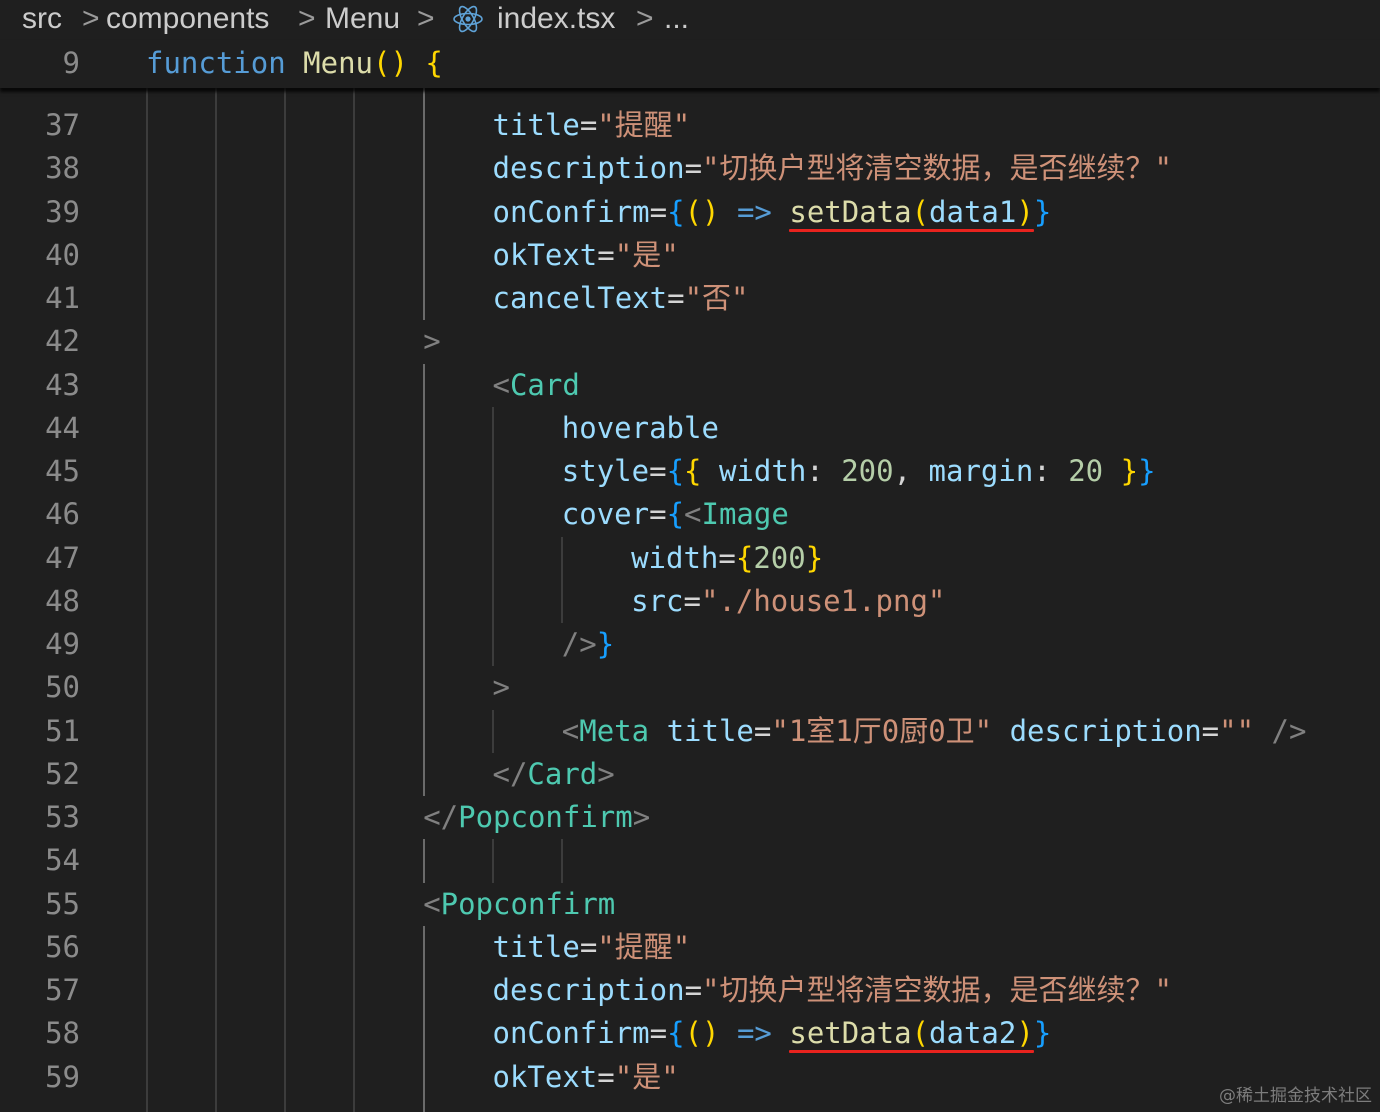 This screenshot has width=1380, height=1112. Describe the element at coordinates (556, 19) in the screenshot. I see `breadcrumb-item-3: index.tsx` at that location.